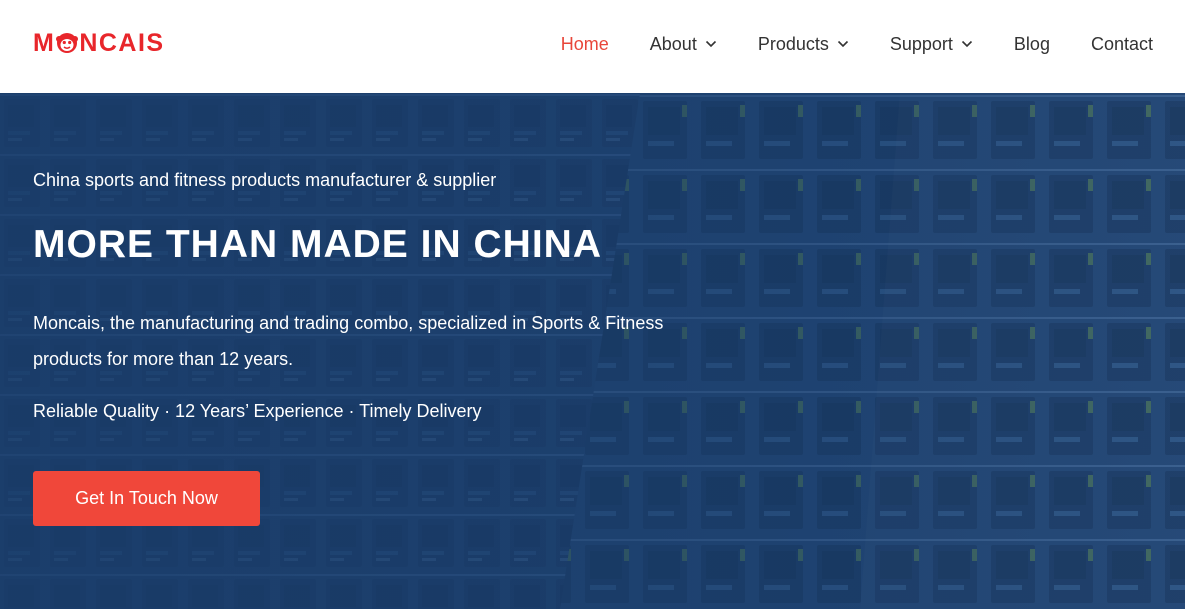 The height and width of the screenshot is (609, 1185). I want to click on main-nav: Home About Products Support Blog Contact, so click(857, 44).